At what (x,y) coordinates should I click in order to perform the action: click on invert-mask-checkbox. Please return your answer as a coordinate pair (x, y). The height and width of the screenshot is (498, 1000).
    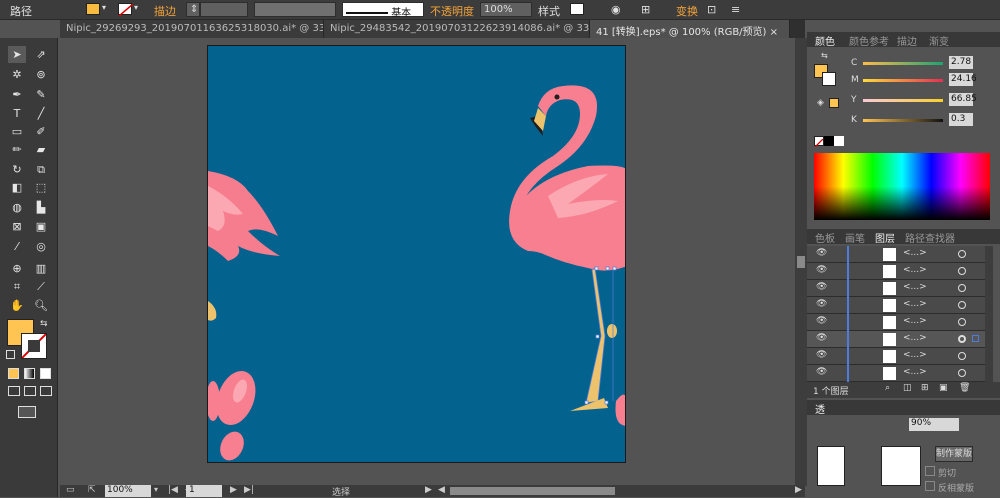
    Looking at the image, I should click on (930, 486).